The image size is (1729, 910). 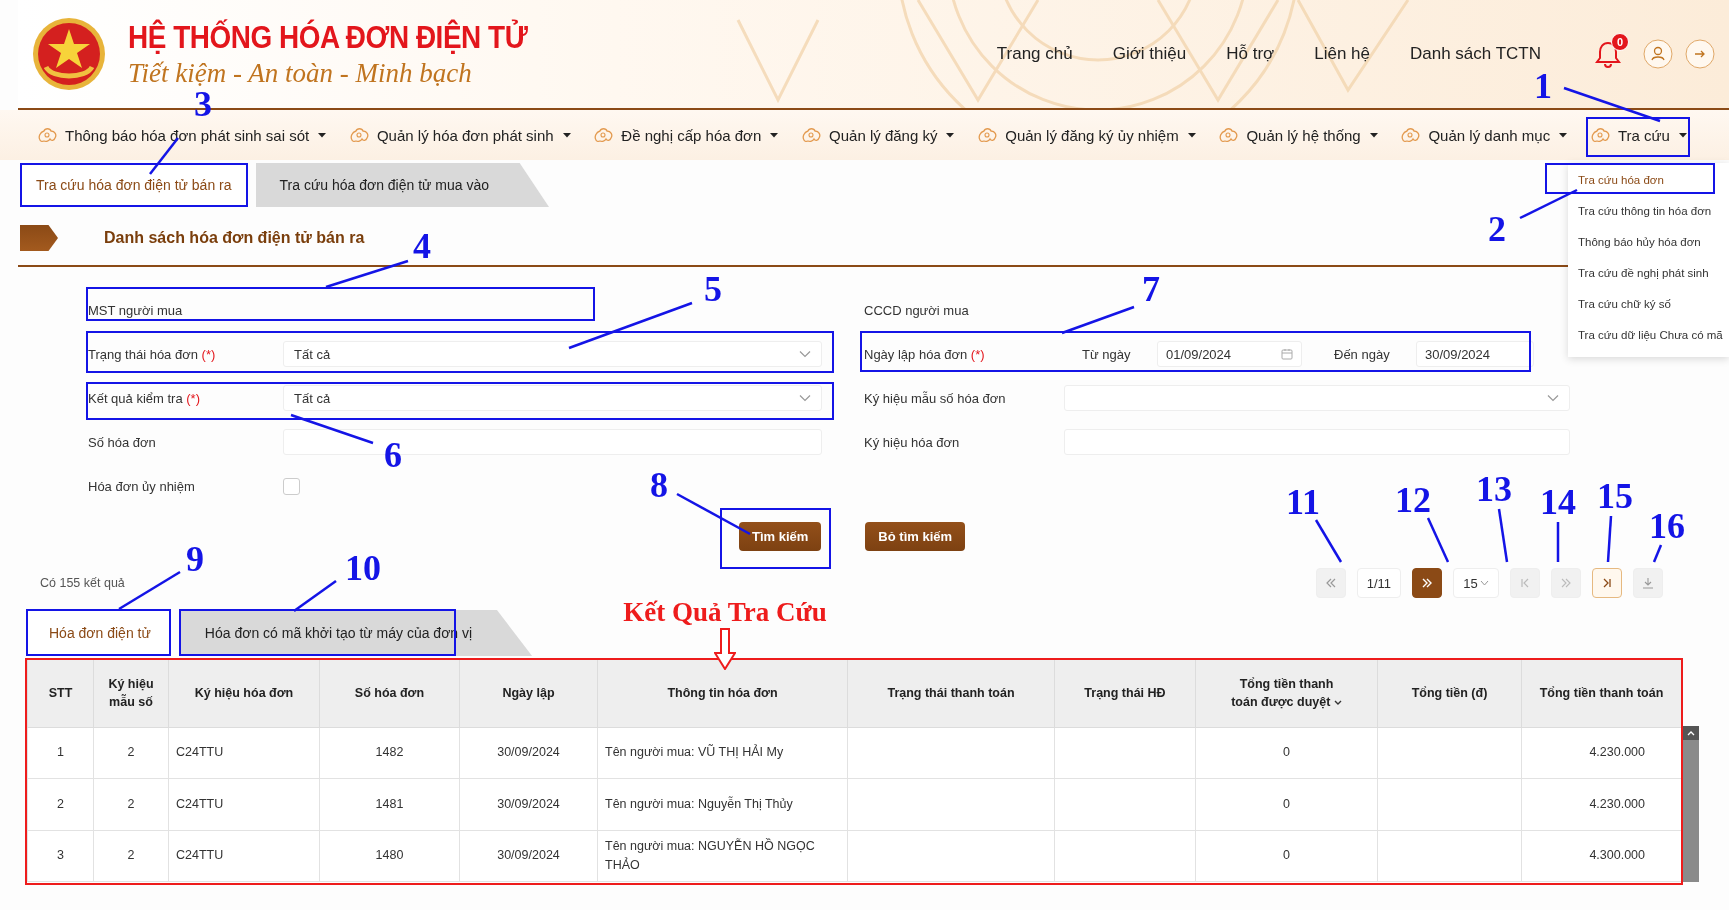 What do you see at coordinates (1149, 54) in the screenshot?
I see `nav-link: Giới thiệu` at bounding box center [1149, 54].